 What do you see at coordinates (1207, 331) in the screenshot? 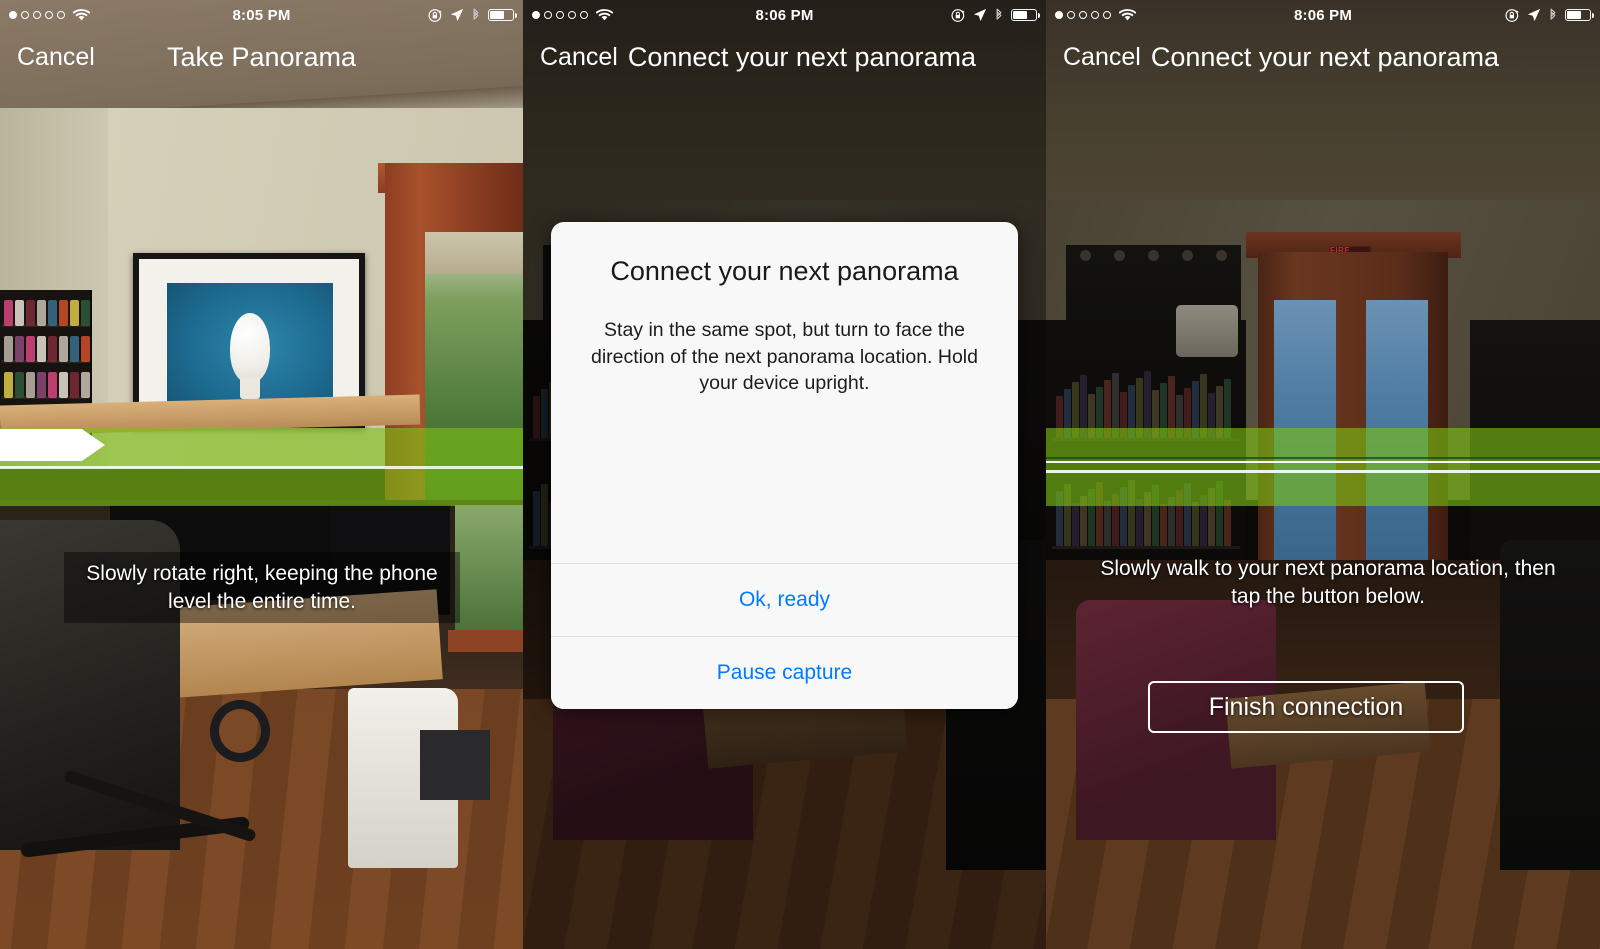
I see `old-monitor` at bounding box center [1207, 331].